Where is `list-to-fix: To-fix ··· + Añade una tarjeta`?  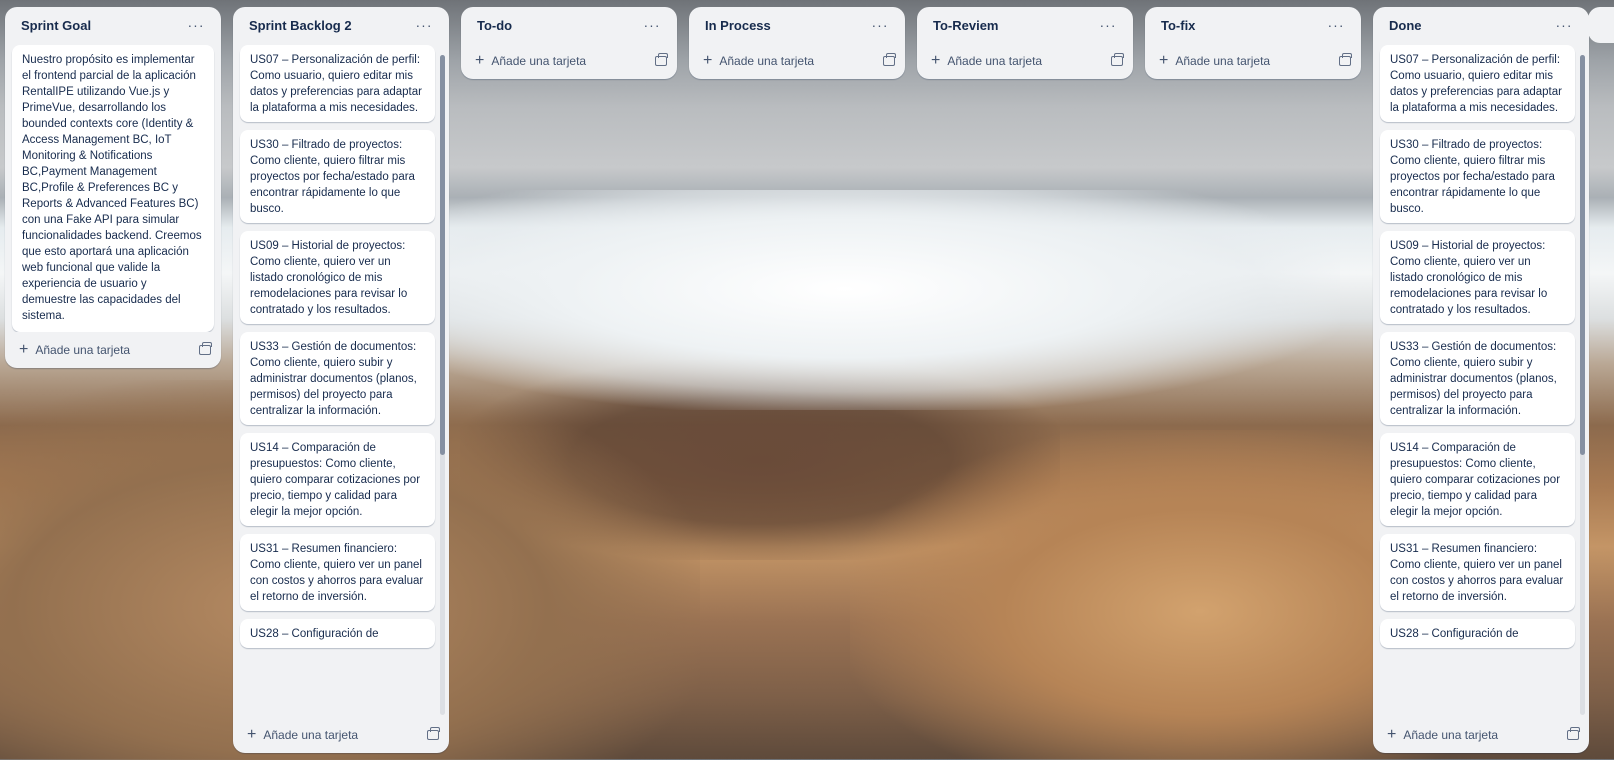 list-to-fix: To-fix ··· + Añade una tarjeta is located at coordinates (1253, 43).